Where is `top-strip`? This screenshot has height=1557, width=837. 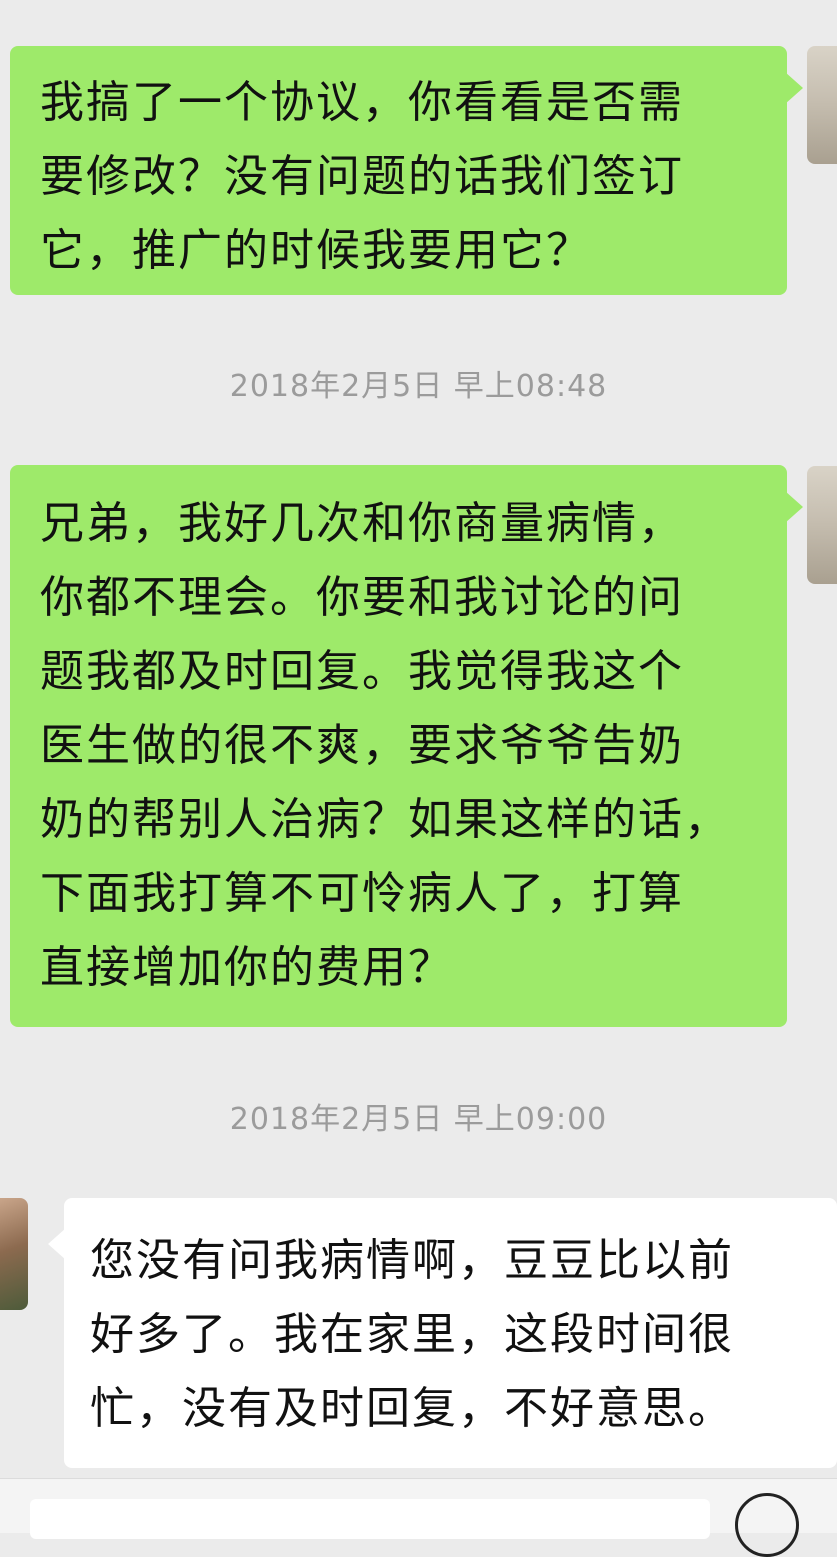
top-strip is located at coordinates (418, 23).